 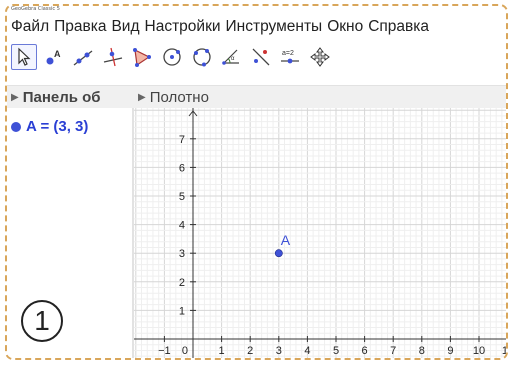 I want to click on svg-text: a=2, so click(x=288, y=53).